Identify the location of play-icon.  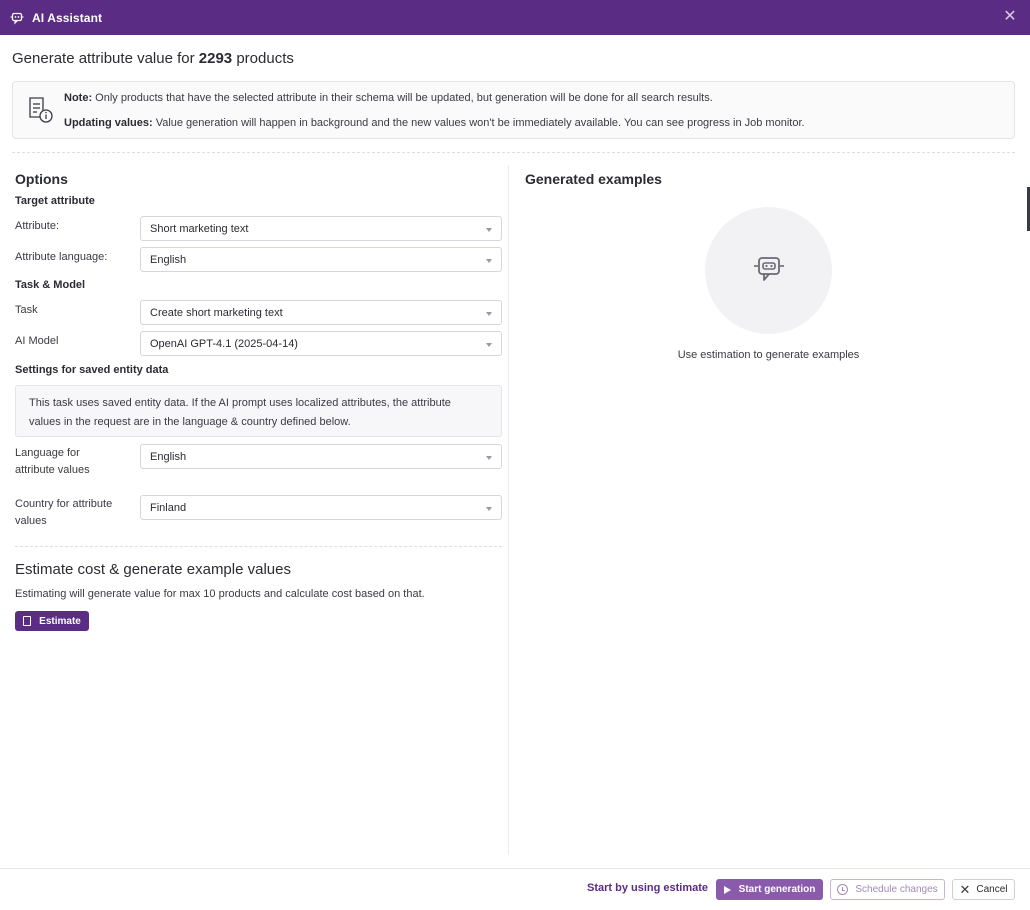
(727, 889).